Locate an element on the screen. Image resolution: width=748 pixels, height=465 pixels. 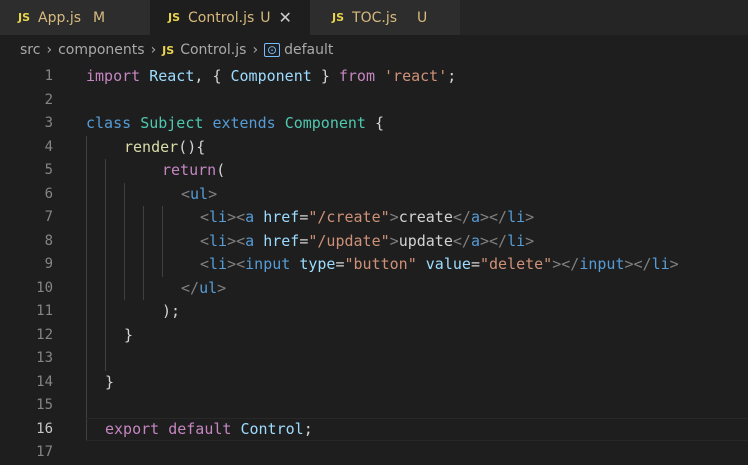
code-text: ); is located at coordinates (171, 311).